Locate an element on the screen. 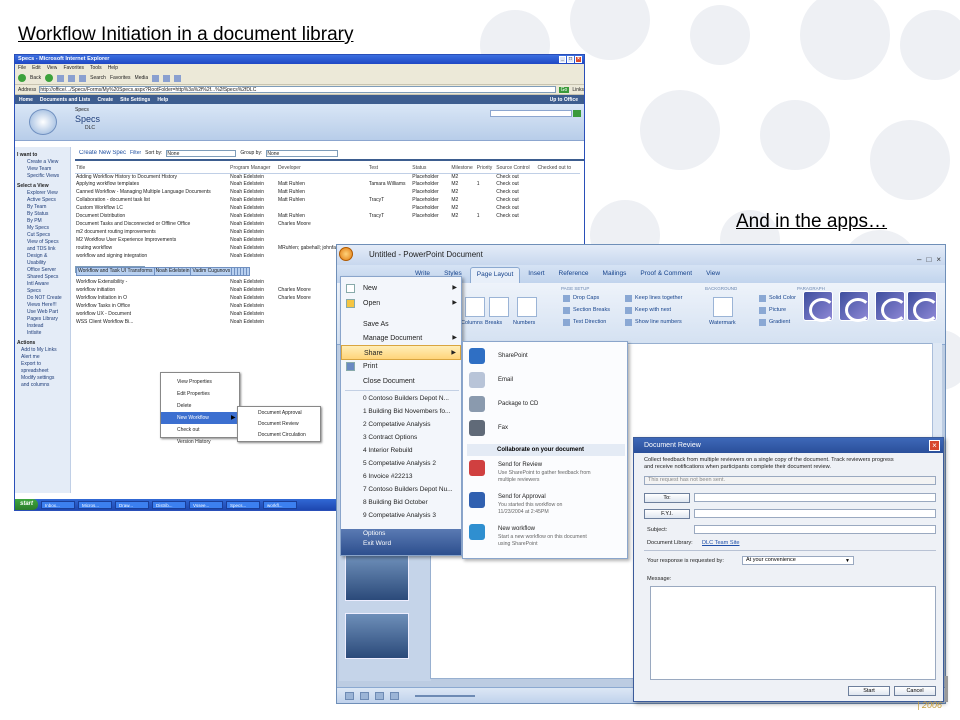 This screenshot has width=960, height=720. left-nav-item: By Team is located at coordinates (42, 207).